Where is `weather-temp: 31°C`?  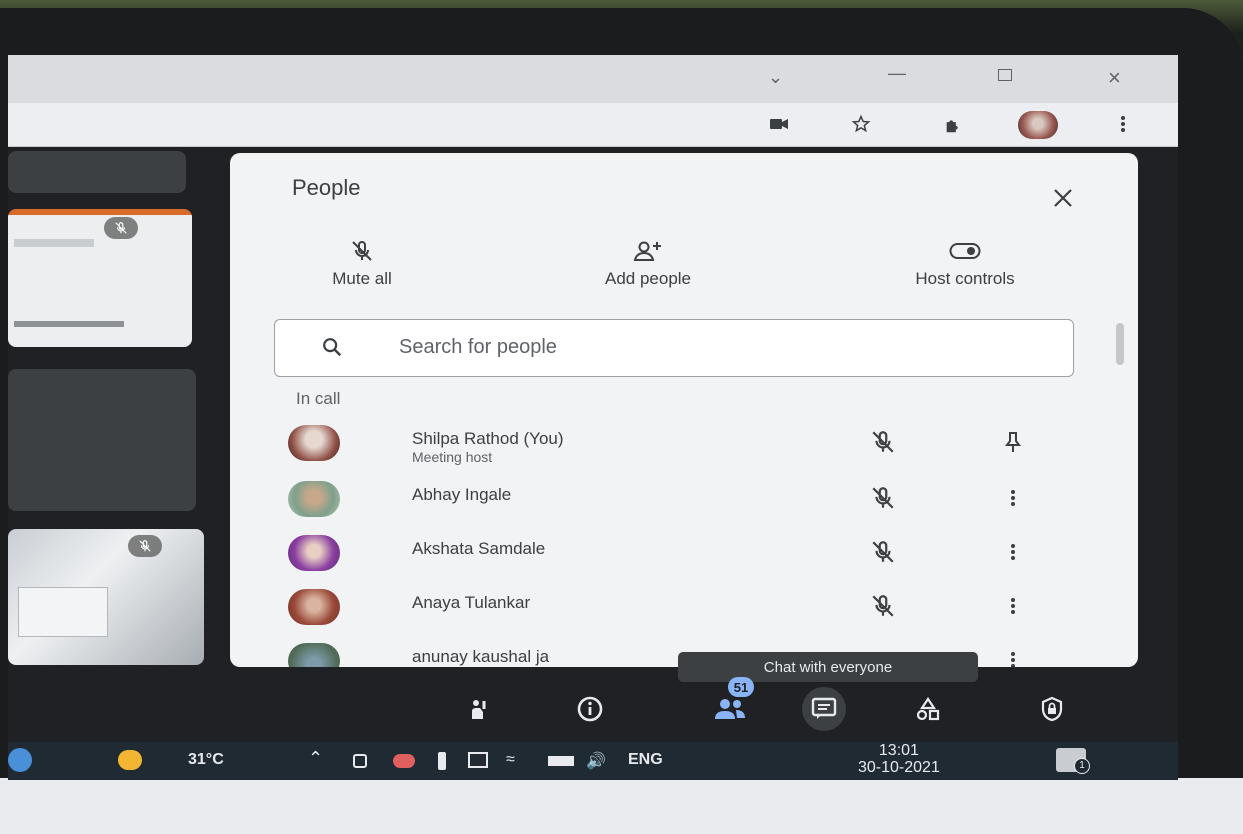 weather-temp: 31°C is located at coordinates (206, 760).